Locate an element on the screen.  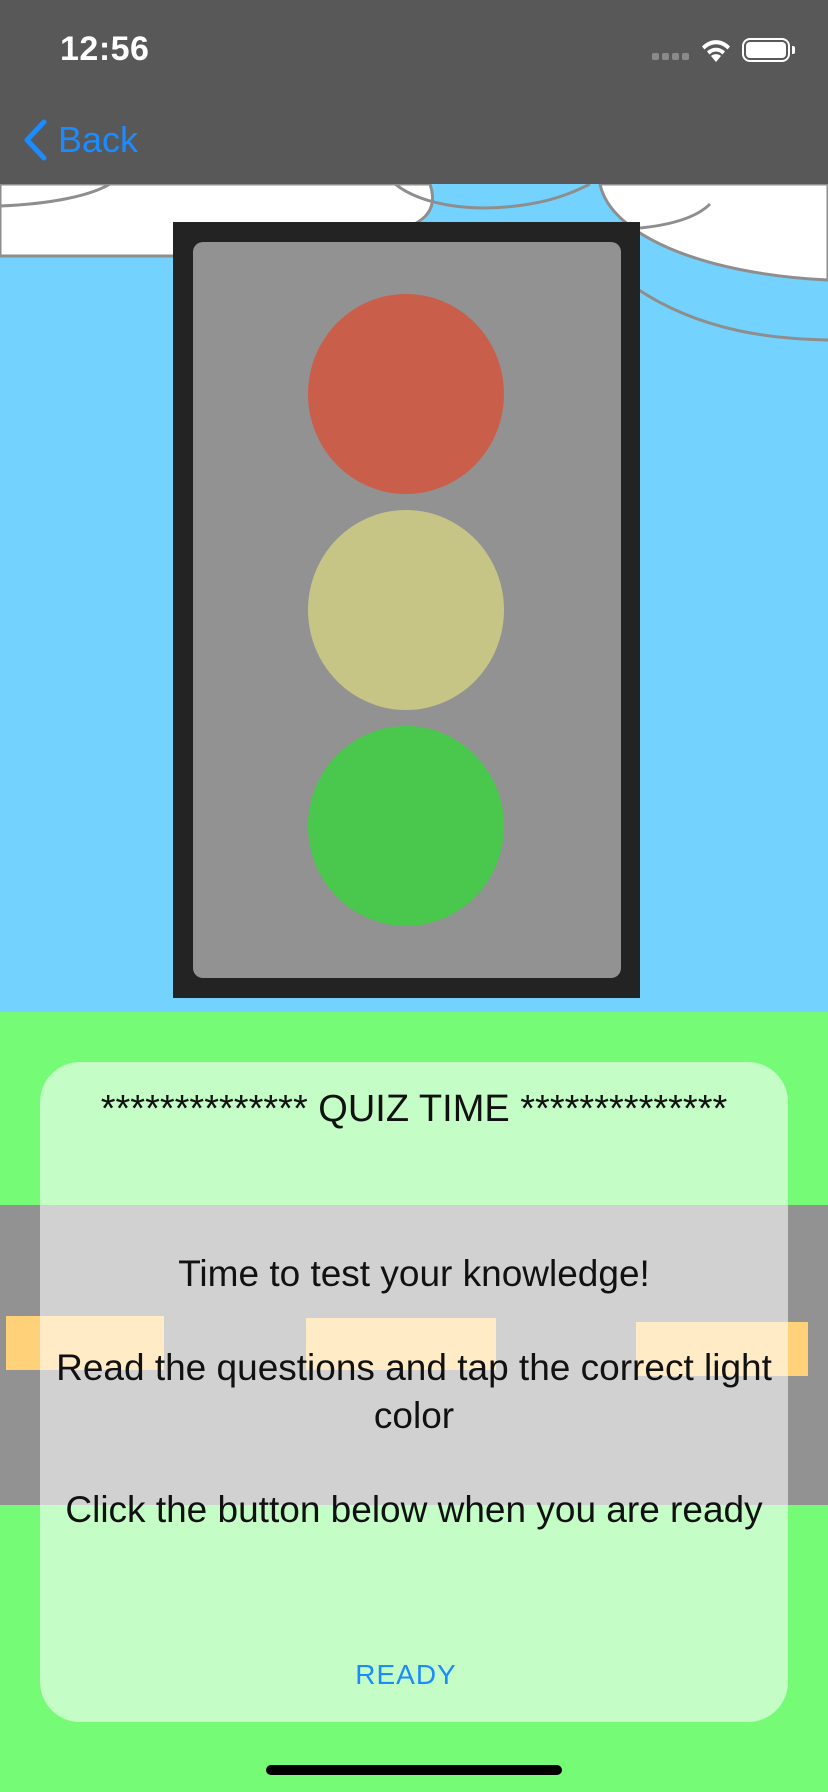
back-label: Back is located at coordinates (98, 139).